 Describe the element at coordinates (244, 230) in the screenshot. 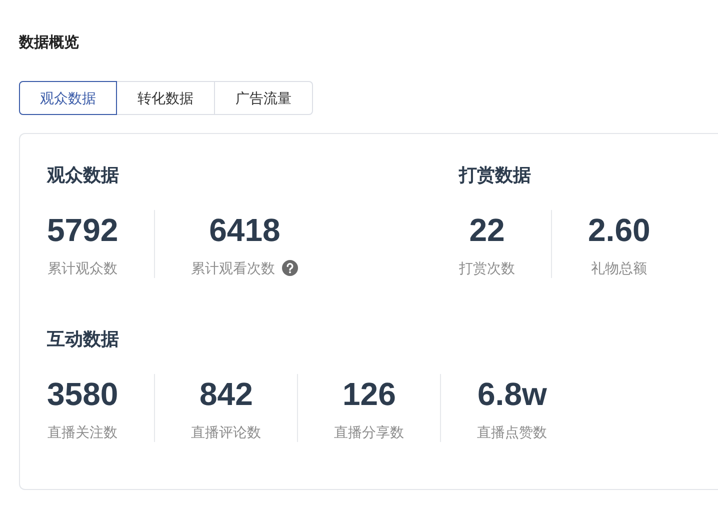

I see `stat-value: 6418` at that location.